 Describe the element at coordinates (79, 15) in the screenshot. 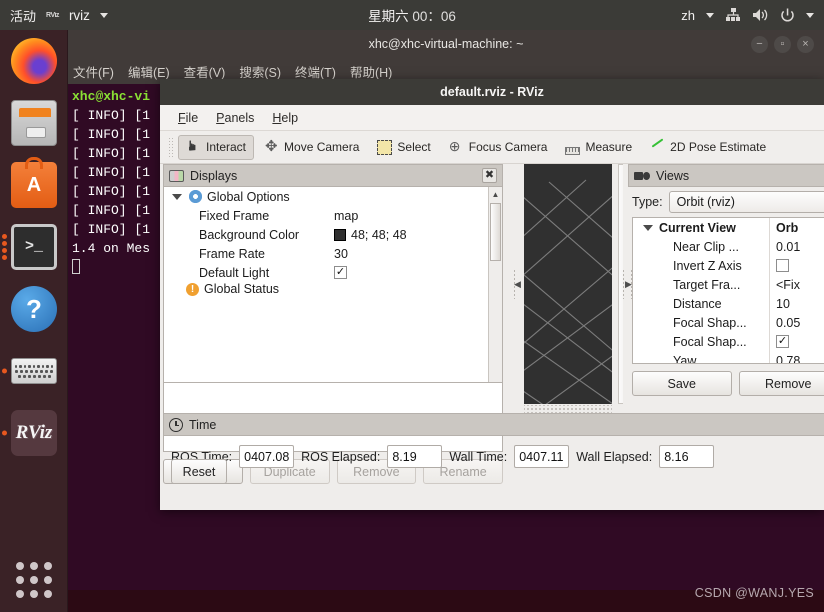

I see `app-menu-name: rviz` at that location.